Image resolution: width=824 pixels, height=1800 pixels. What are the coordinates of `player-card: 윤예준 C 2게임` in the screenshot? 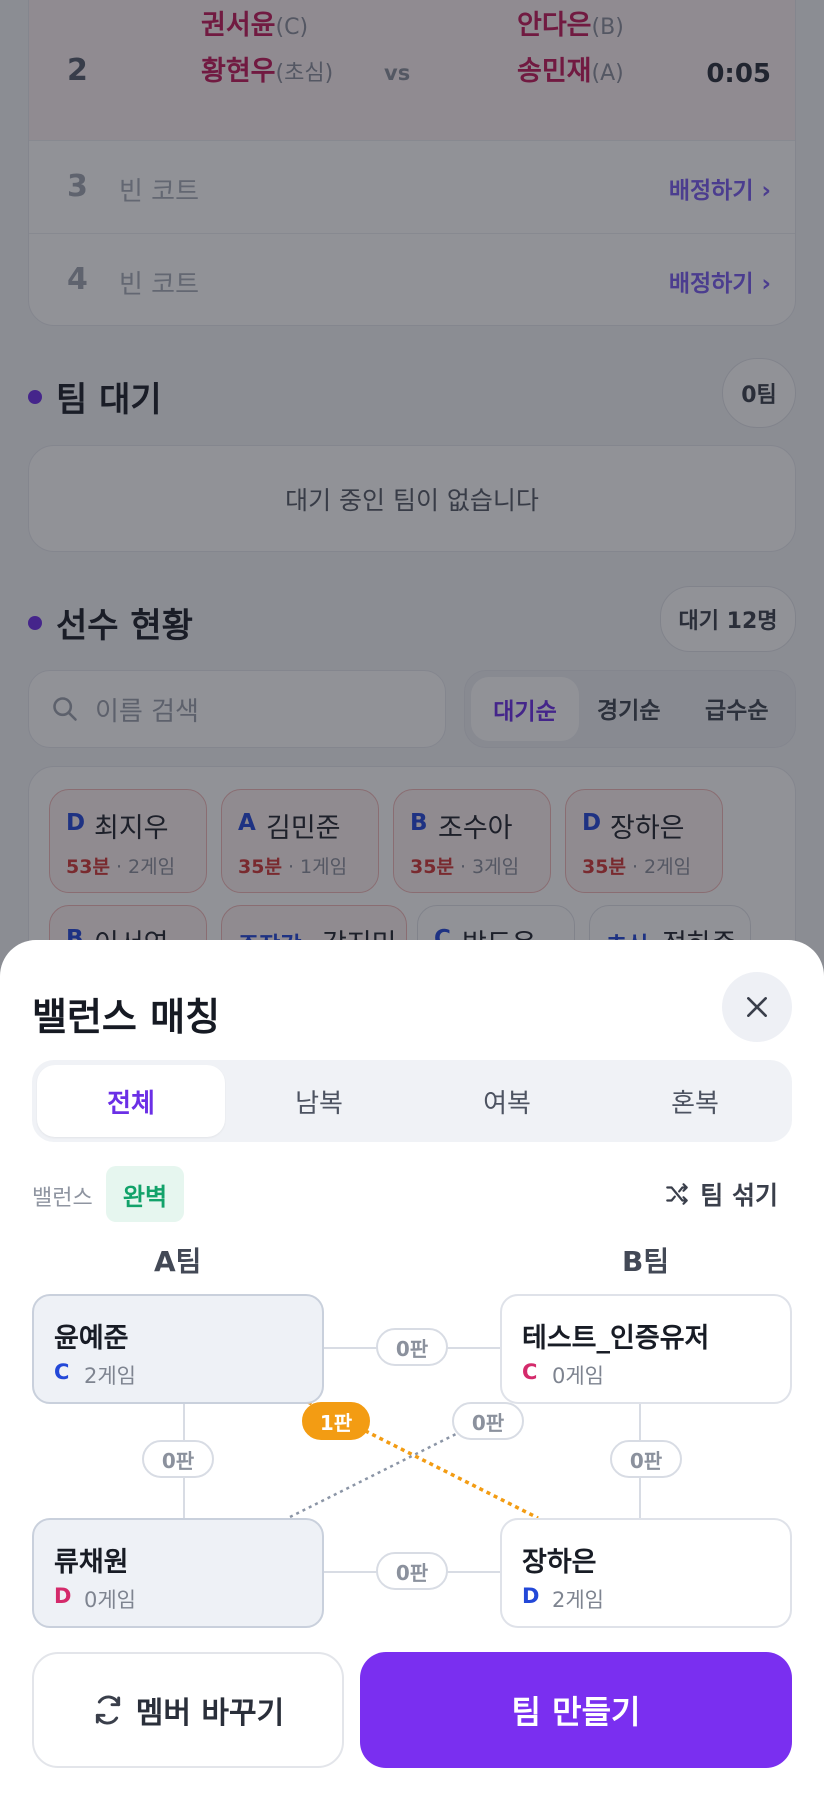 It's located at (178, 1349).